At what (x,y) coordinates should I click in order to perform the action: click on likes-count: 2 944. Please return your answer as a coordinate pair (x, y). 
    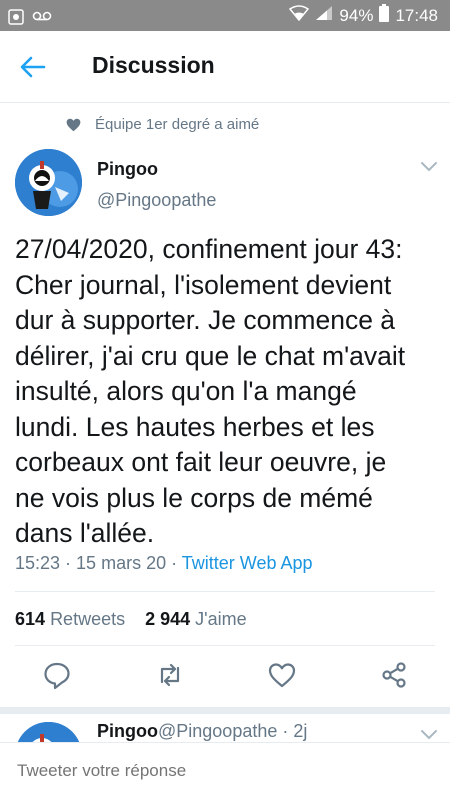
    Looking at the image, I should click on (168, 619).